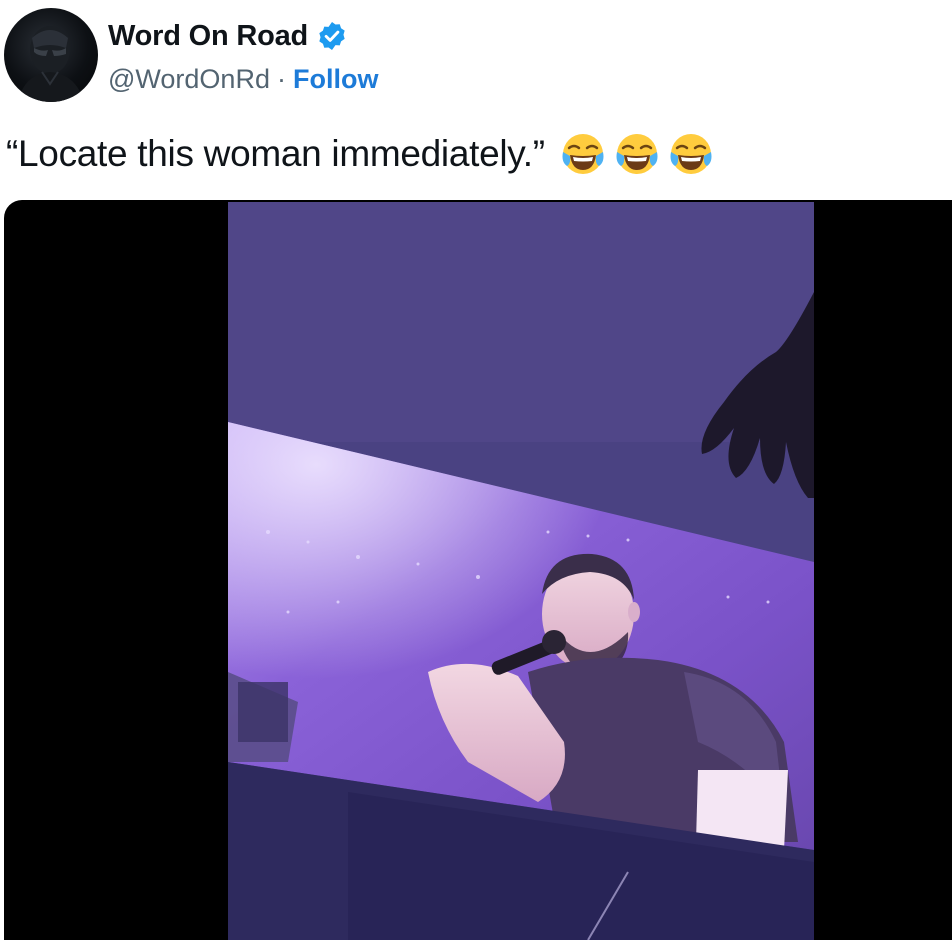 The image size is (952, 940). Describe the element at coordinates (208, 36) in the screenshot. I see `author-display-name: Word On Road` at that location.